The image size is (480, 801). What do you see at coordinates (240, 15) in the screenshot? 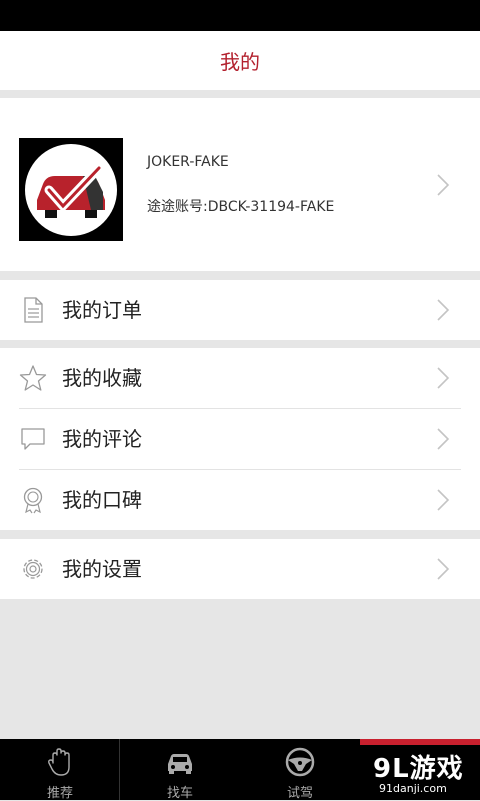
I see `status-bar` at bounding box center [240, 15].